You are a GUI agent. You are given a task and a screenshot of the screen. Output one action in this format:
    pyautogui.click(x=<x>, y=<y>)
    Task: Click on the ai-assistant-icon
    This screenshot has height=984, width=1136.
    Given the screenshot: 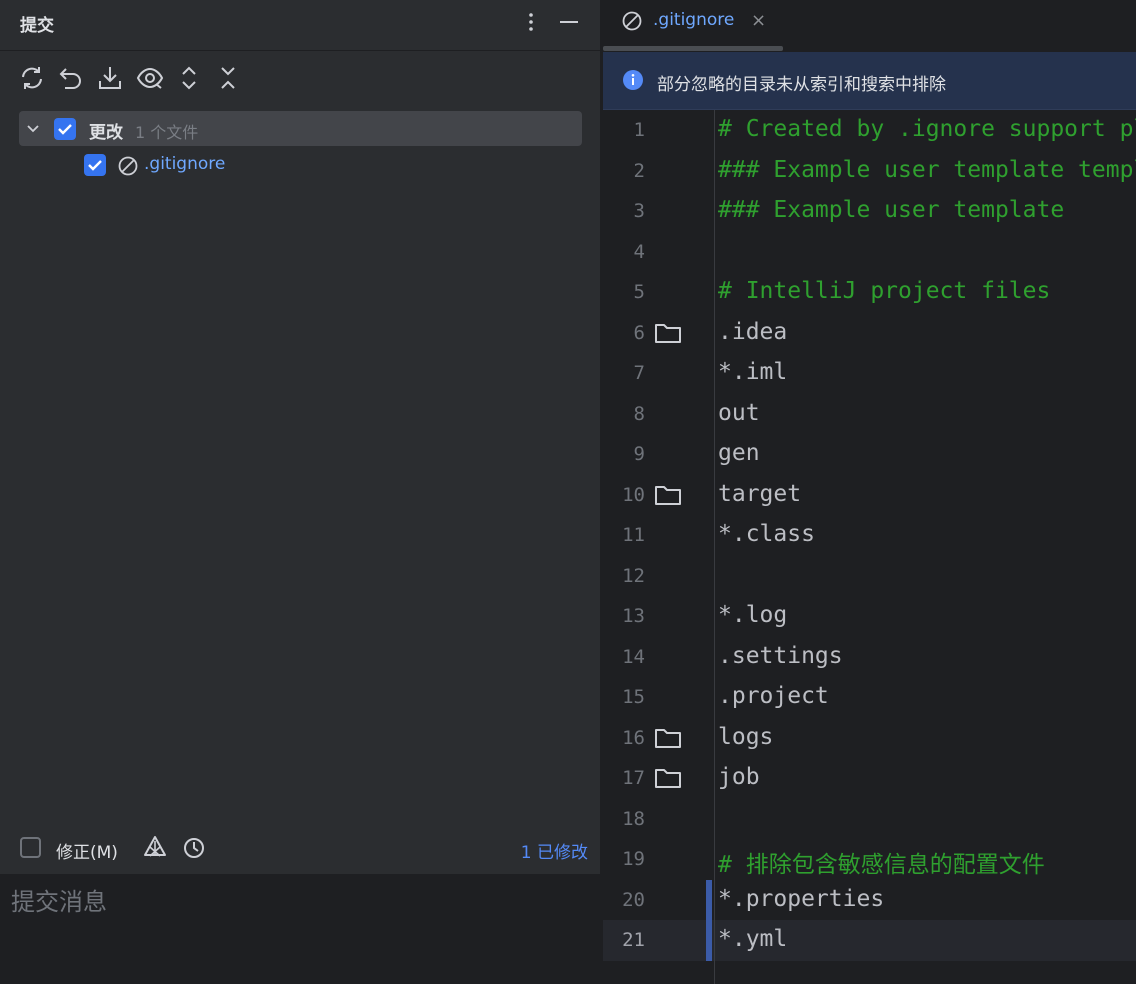 What is the action you would take?
    pyautogui.click(x=155, y=848)
    